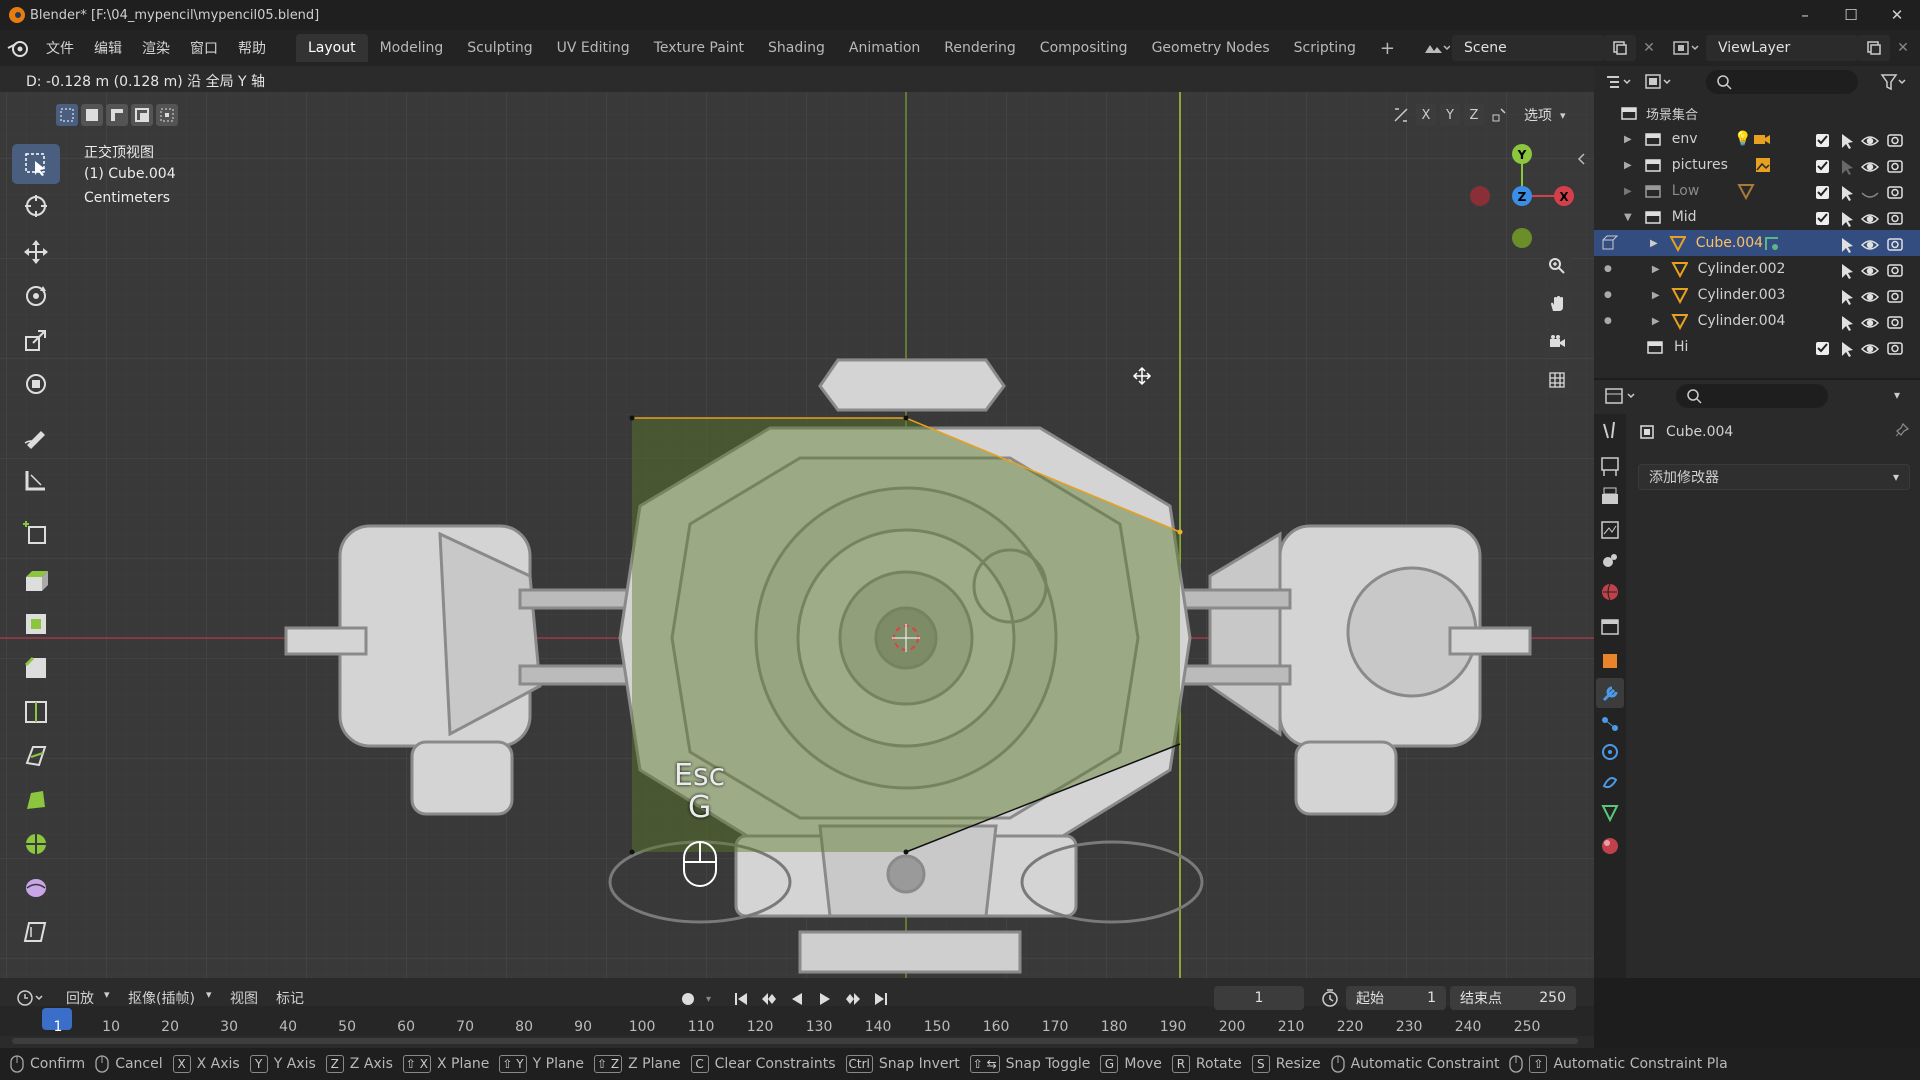 The width and height of the screenshot is (1920, 1080). I want to click on knife-tool, so click(36, 756).